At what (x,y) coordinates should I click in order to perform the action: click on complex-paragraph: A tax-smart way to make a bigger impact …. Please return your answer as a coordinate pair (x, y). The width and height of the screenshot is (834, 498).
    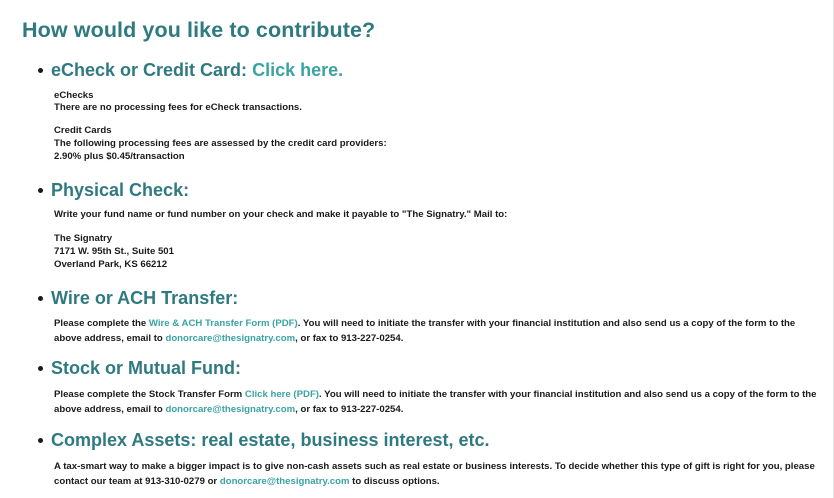
    Looking at the image, I should click on (439, 474).